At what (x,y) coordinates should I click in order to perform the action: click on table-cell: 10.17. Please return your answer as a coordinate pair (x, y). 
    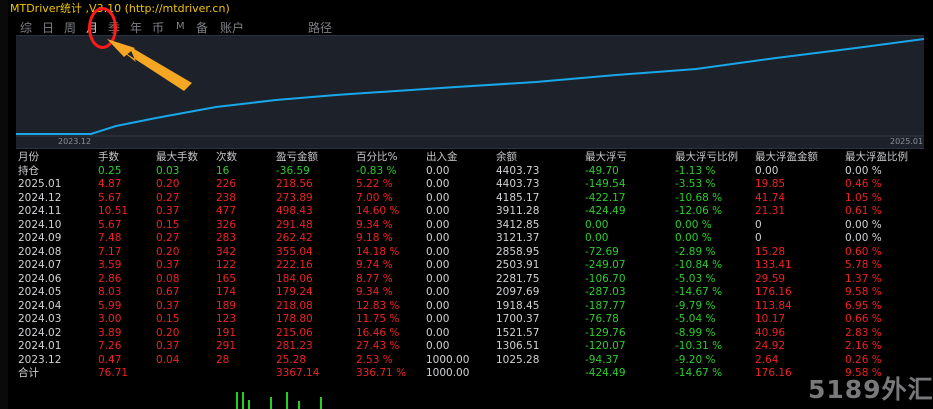
    Looking at the image, I should click on (770, 319).